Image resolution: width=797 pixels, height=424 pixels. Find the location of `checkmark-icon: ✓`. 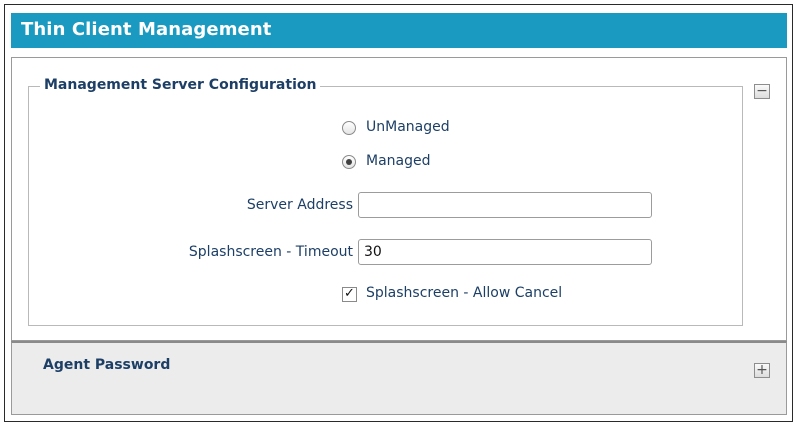

checkmark-icon: ✓ is located at coordinates (349, 293).